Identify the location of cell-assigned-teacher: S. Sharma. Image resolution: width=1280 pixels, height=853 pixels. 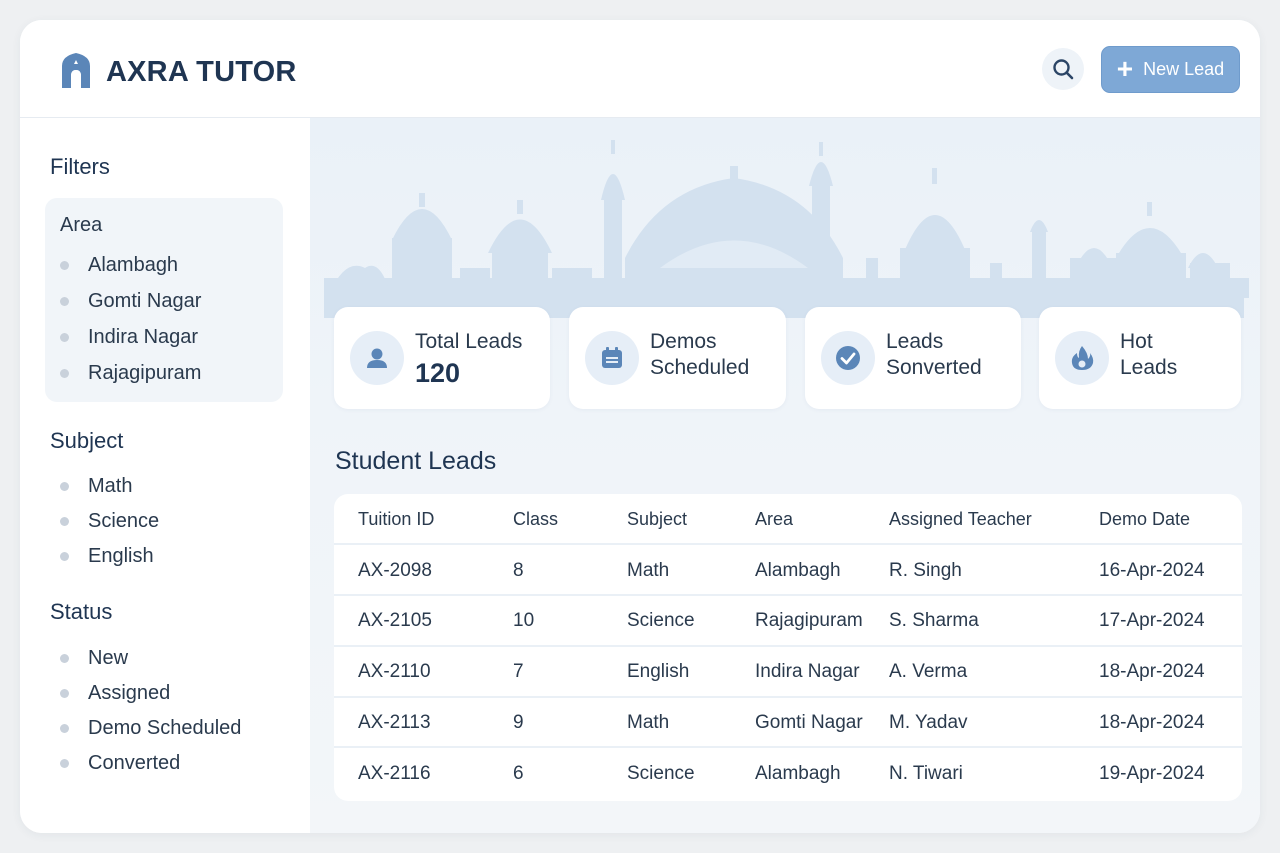
(934, 621).